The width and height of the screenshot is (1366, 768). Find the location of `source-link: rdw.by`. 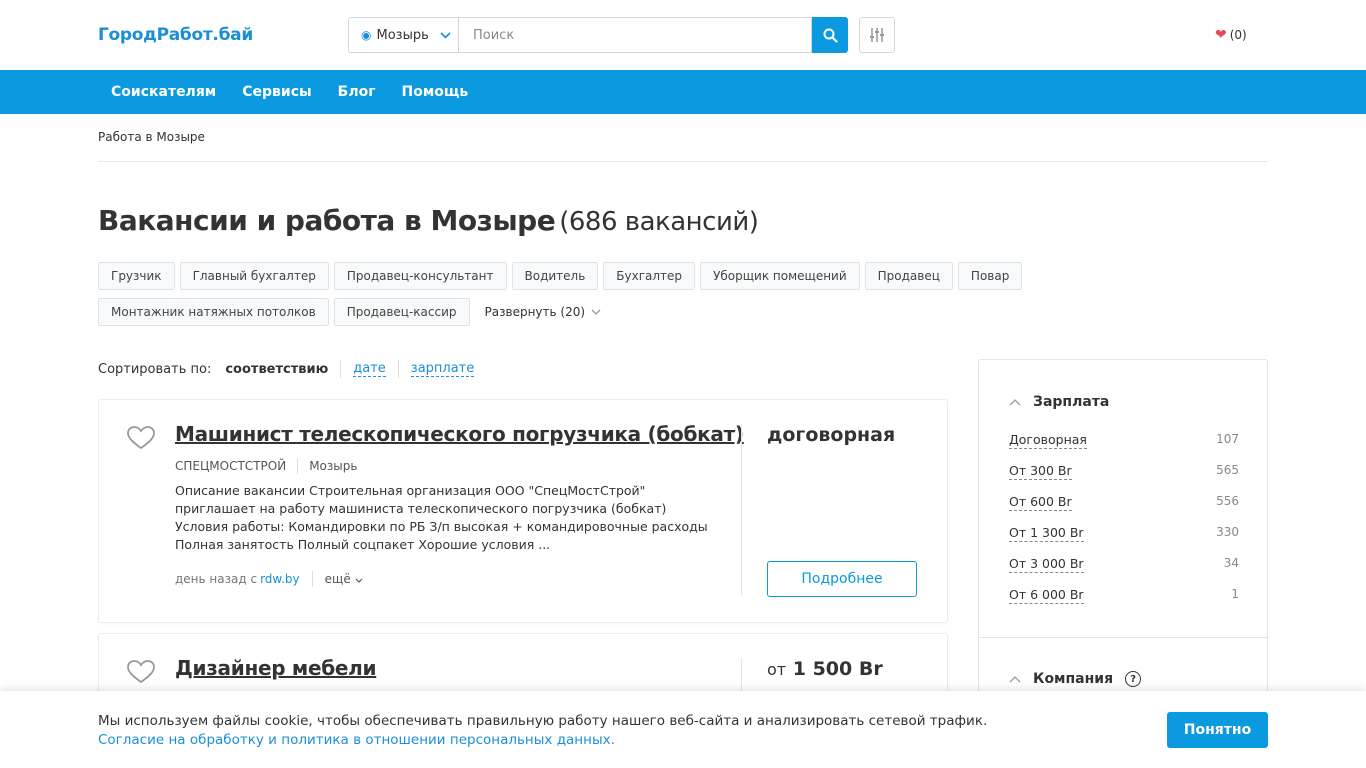

source-link: rdw.by is located at coordinates (280, 579).